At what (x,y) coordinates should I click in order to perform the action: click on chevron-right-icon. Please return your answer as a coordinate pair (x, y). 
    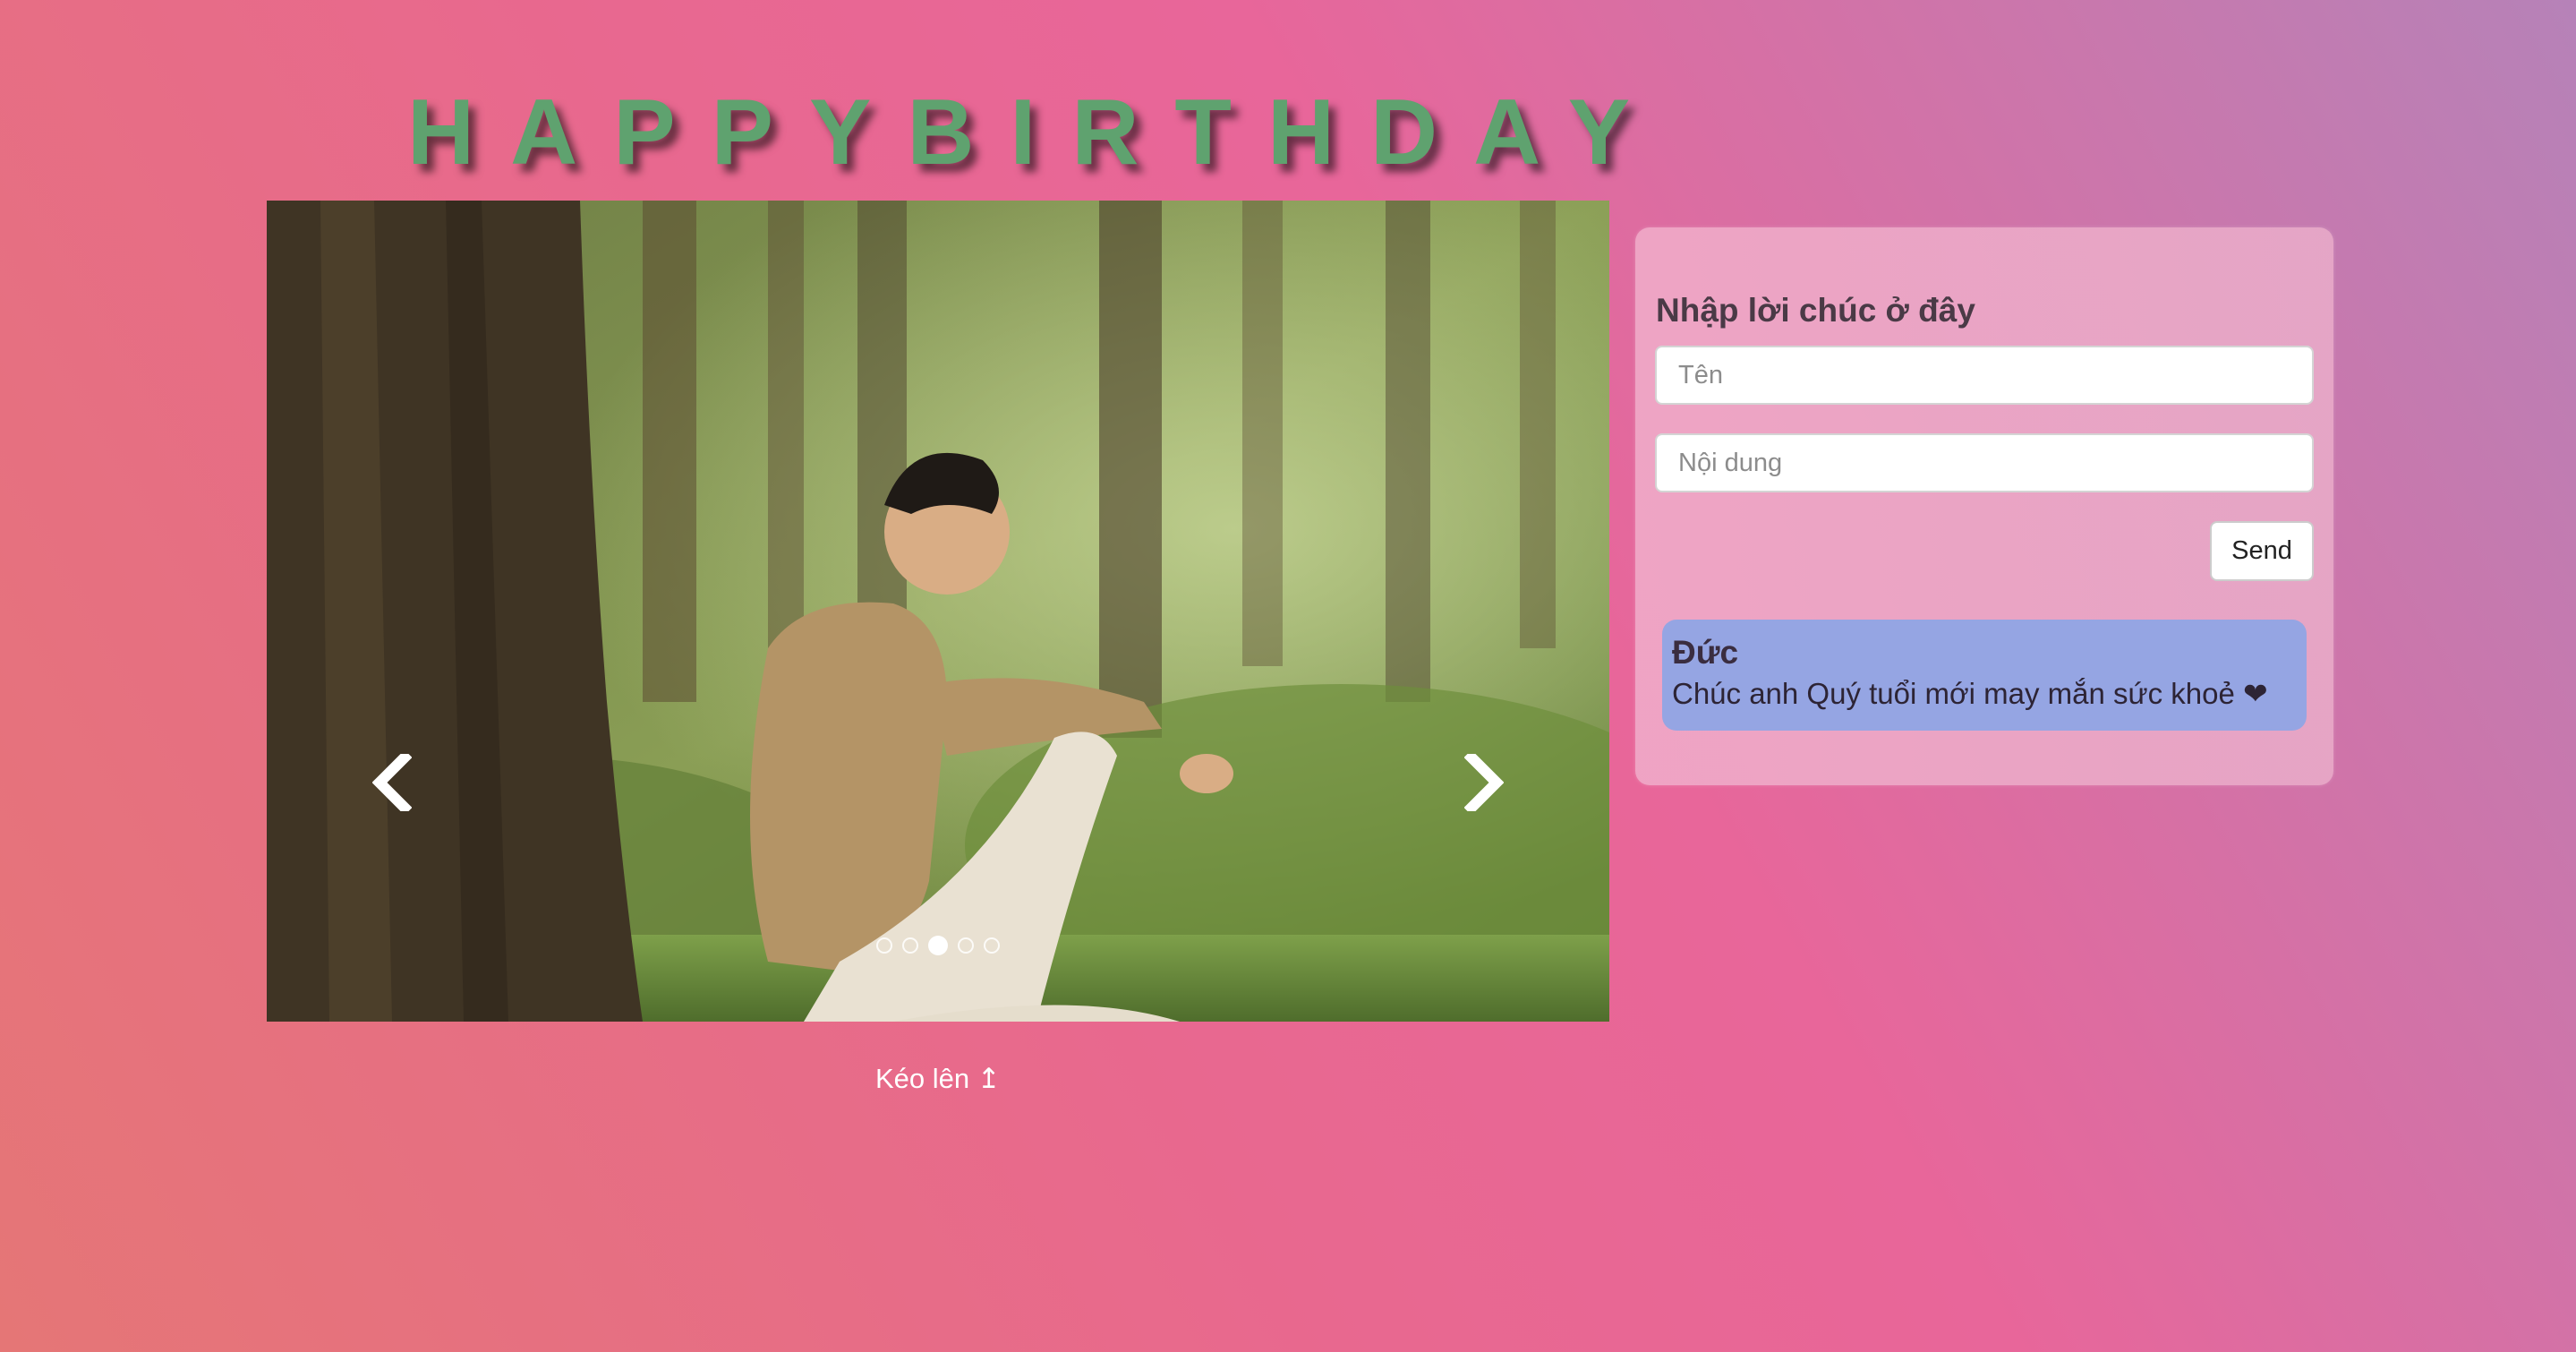
    Looking at the image, I should click on (1484, 782).